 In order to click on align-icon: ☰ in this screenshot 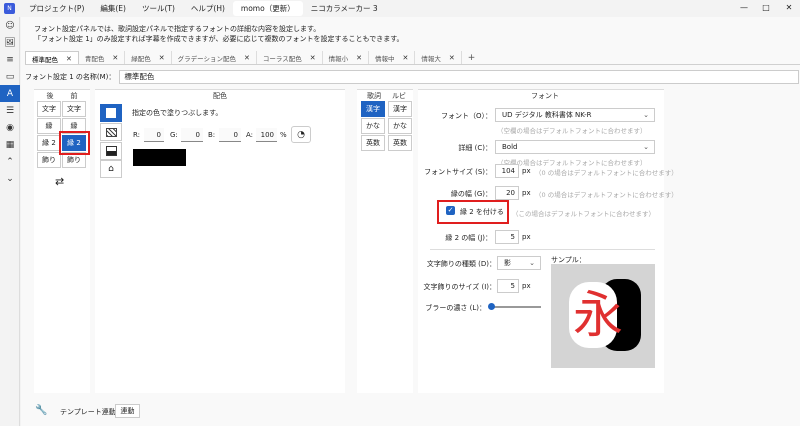, I will do `click(10, 110)`.